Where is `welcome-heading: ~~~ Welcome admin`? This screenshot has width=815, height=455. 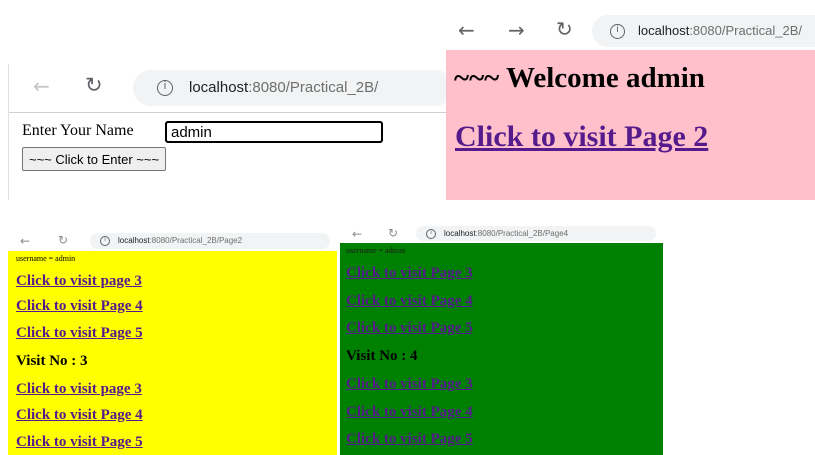
welcome-heading: ~~~ Welcome admin is located at coordinates (579, 78).